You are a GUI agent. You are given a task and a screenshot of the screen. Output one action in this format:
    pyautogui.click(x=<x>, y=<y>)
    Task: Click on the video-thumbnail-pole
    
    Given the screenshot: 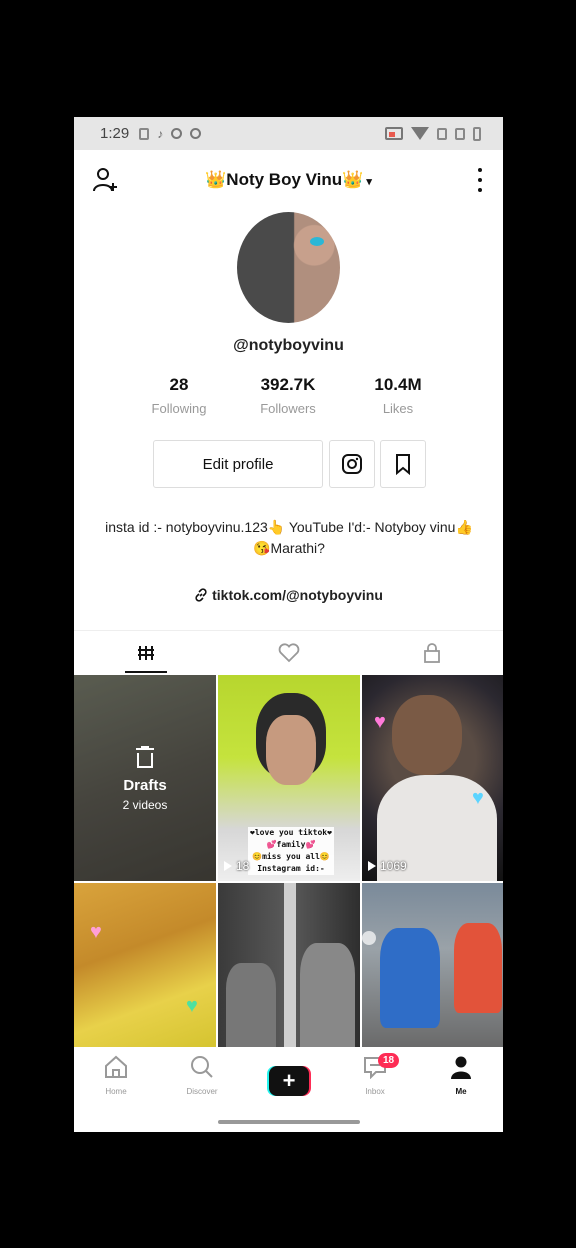 What is the action you would take?
    pyautogui.click(x=290, y=965)
    